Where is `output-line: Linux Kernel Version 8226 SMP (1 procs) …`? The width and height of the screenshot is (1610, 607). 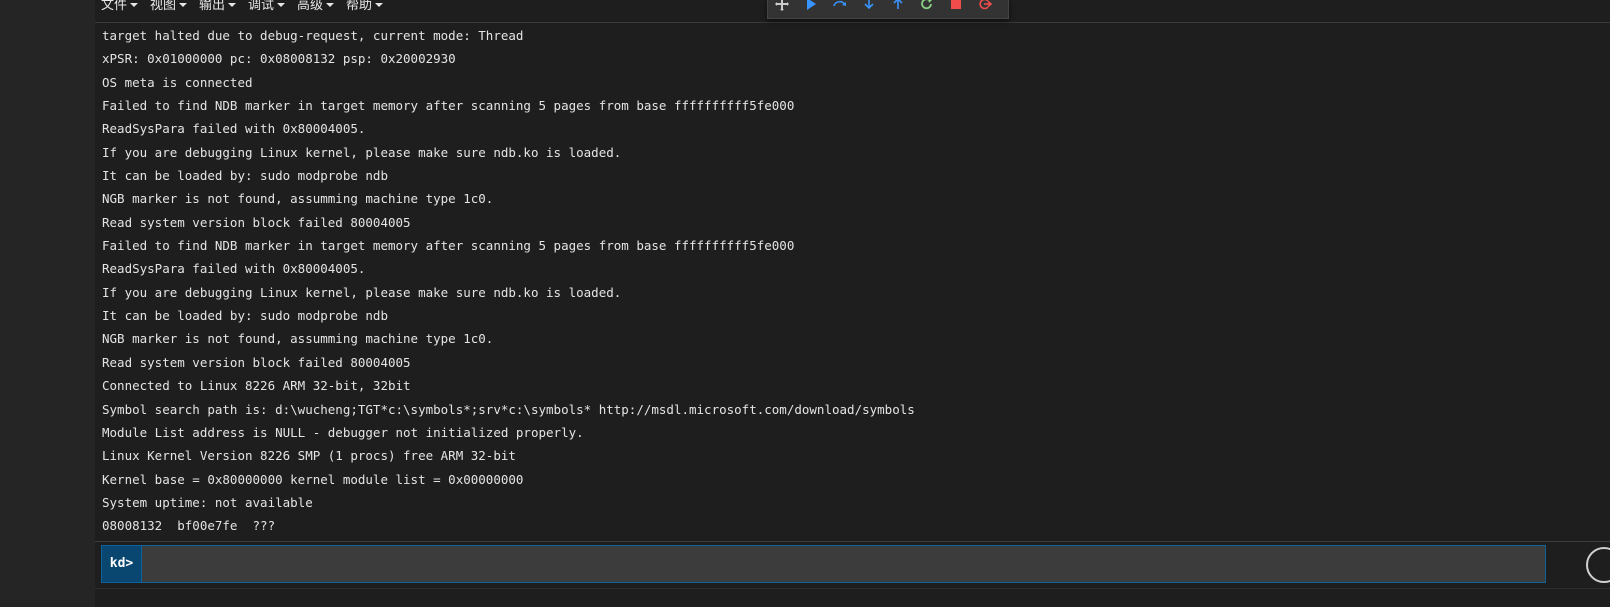 output-line: Linux Kernel Version 8226 SMP (1 procs) … is located at coordinates (309, 456).